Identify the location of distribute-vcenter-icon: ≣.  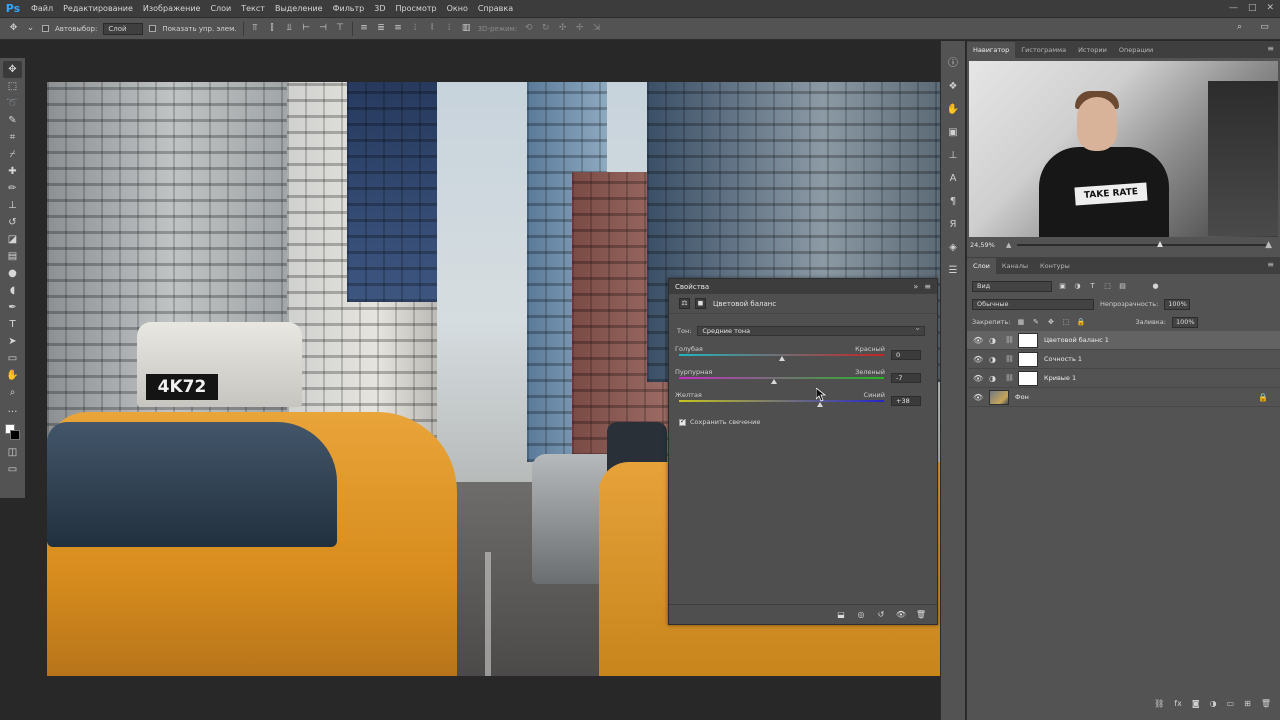
(381, 28).